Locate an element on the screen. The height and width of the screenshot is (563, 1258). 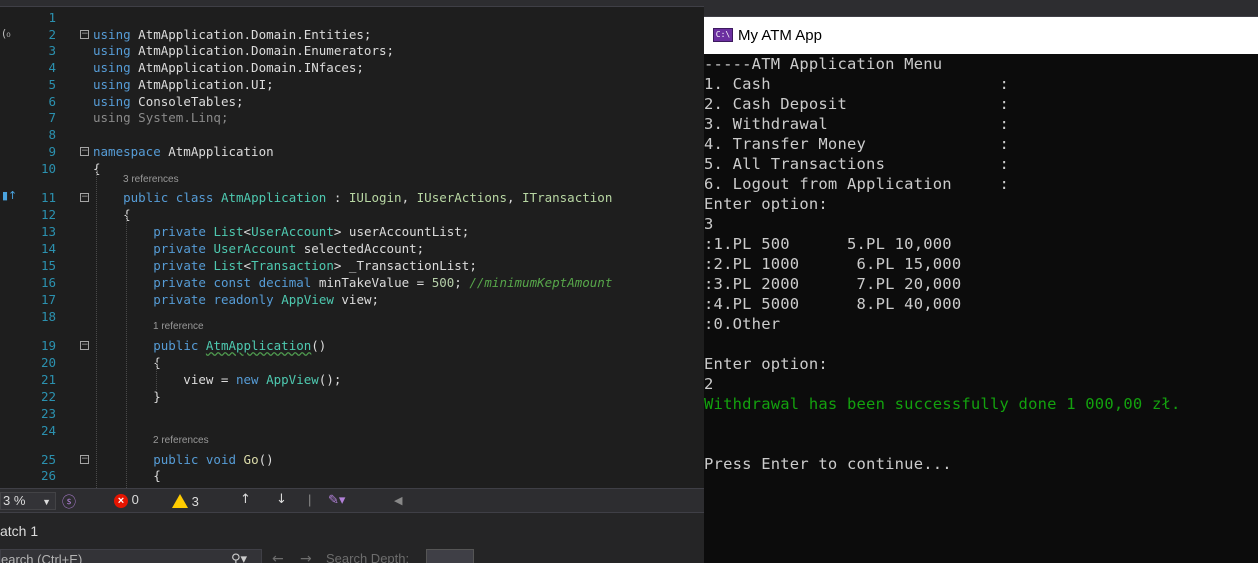
line-number: 18 is located at coordinates (48, 316).